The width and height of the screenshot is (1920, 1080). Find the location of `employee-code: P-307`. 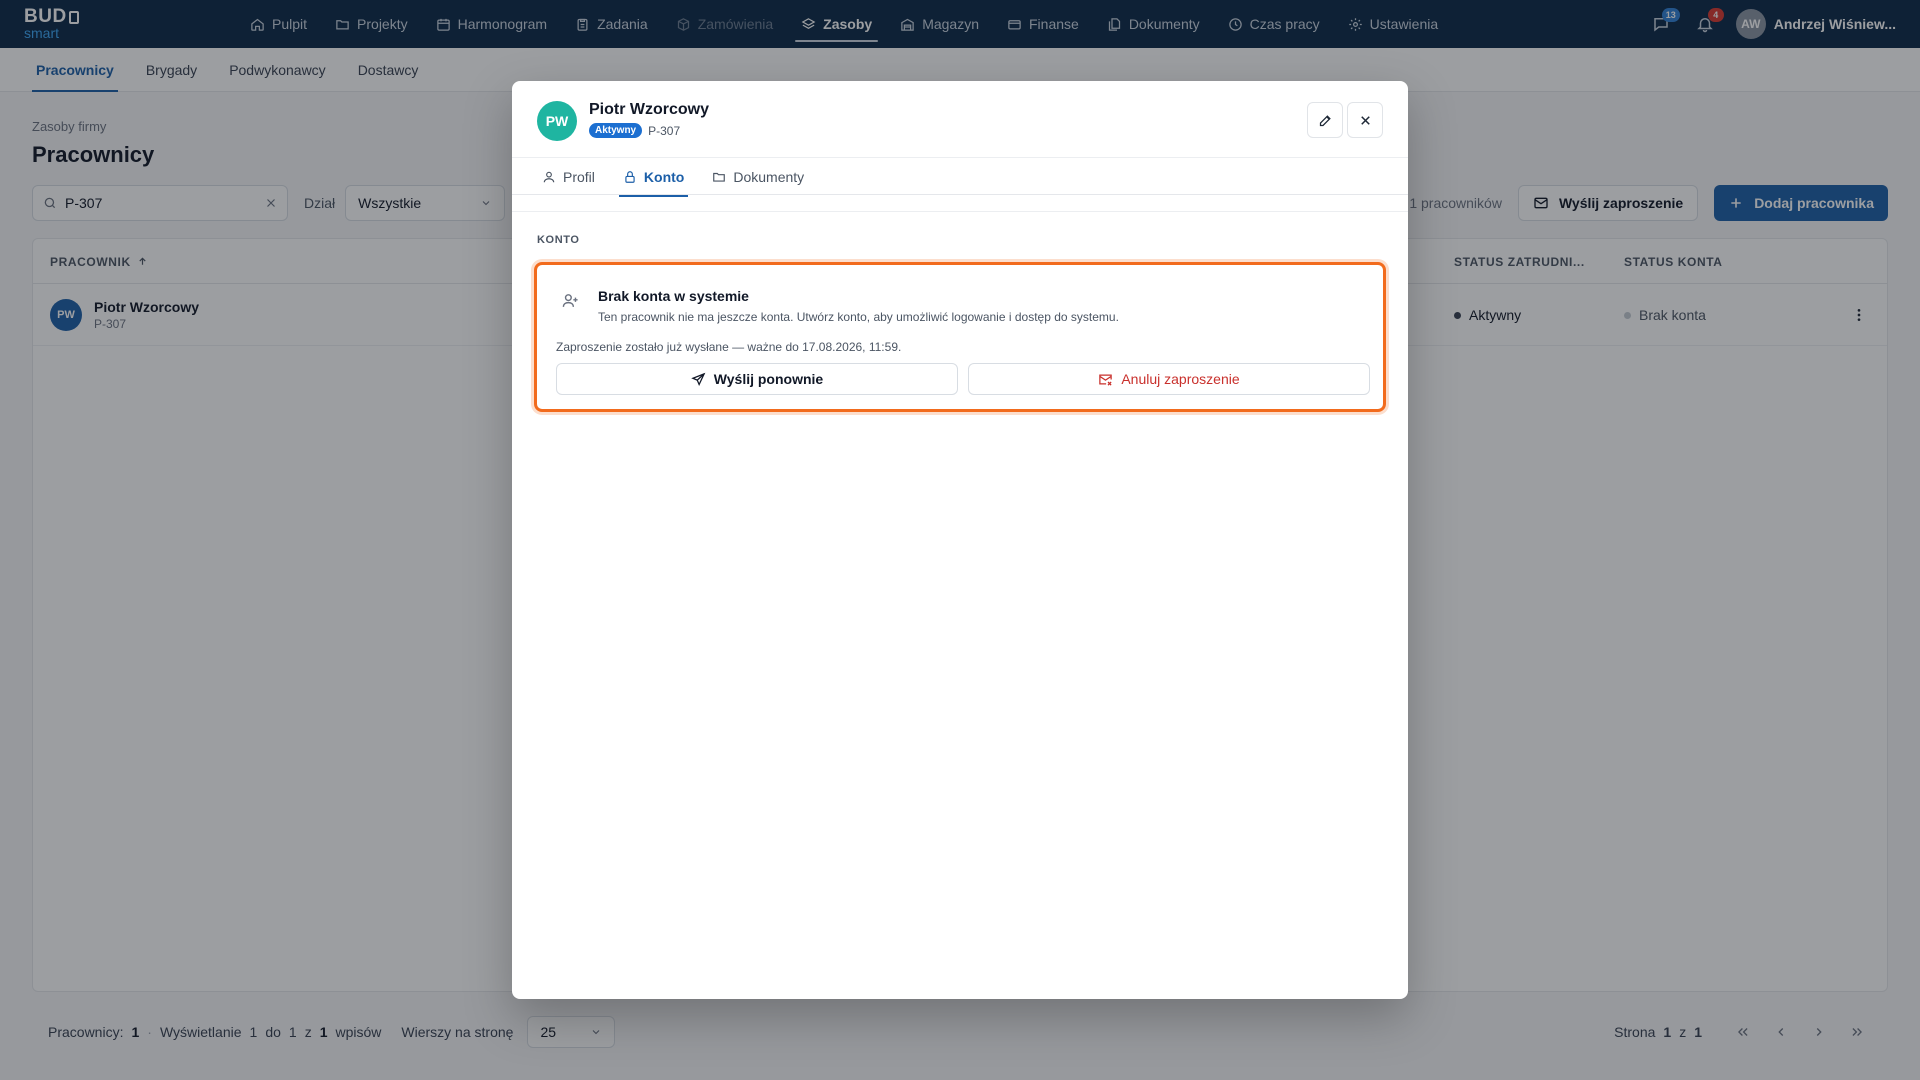

employee-code: P-307 is located at coordinates (664, 130).